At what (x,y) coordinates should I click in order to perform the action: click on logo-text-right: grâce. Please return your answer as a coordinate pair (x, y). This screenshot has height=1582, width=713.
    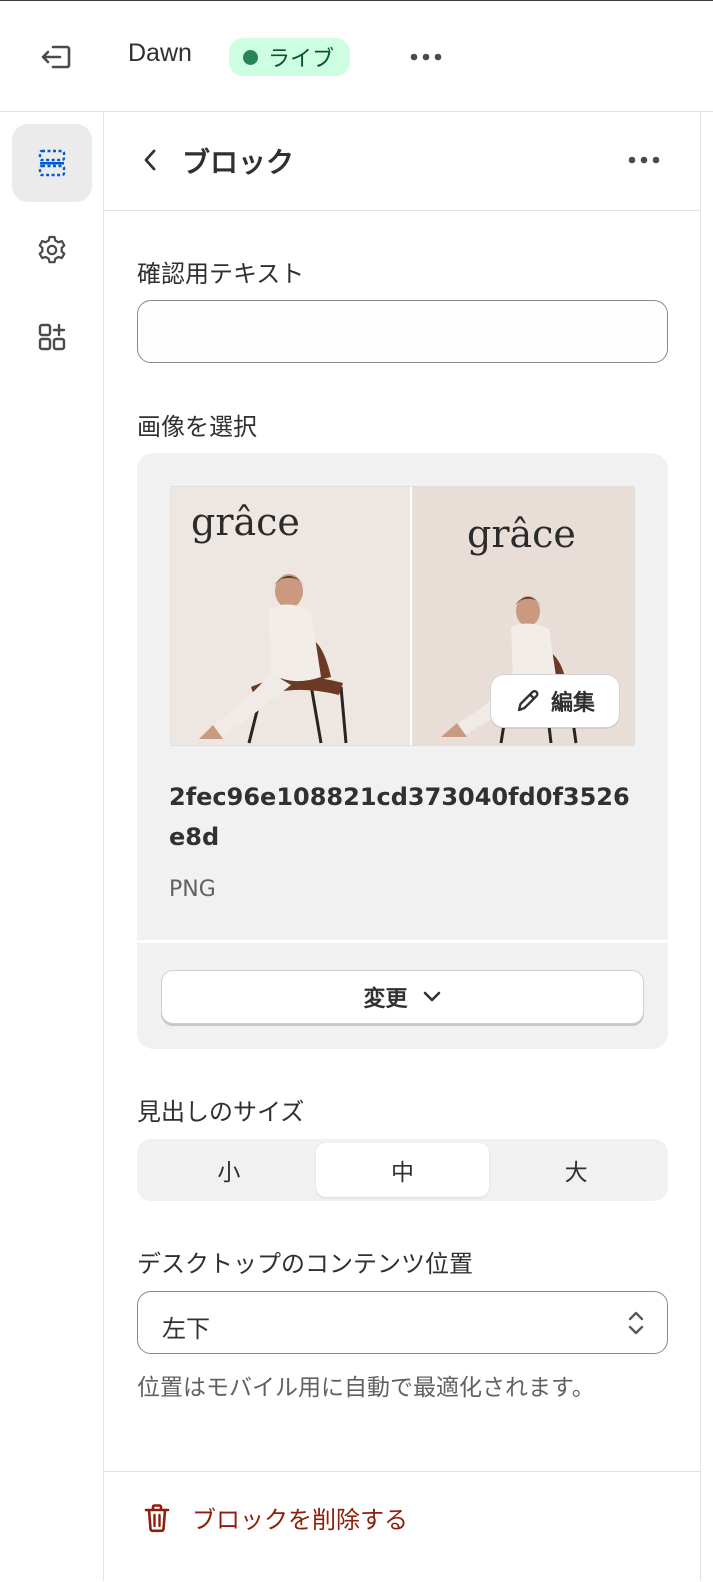
    Looking at the image, I should click on (521, 534).